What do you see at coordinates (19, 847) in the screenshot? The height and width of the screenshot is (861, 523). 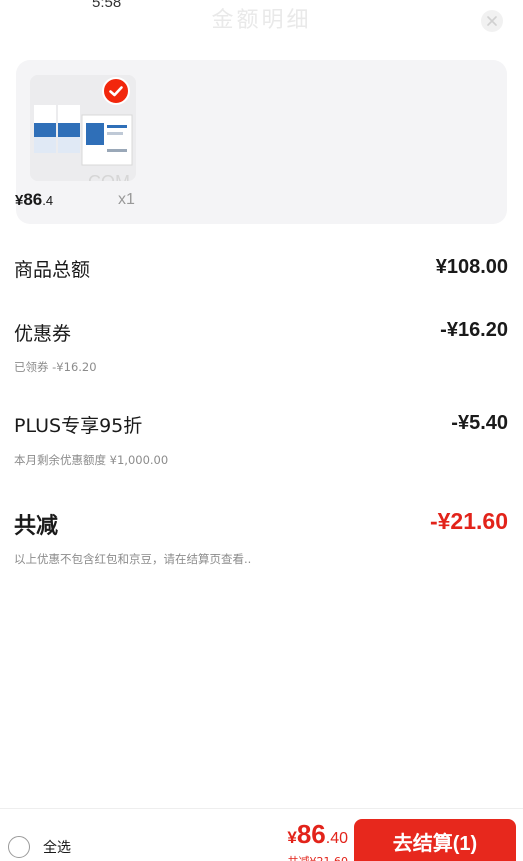 I see `select-all-radio` at bounding box center [19, 847].